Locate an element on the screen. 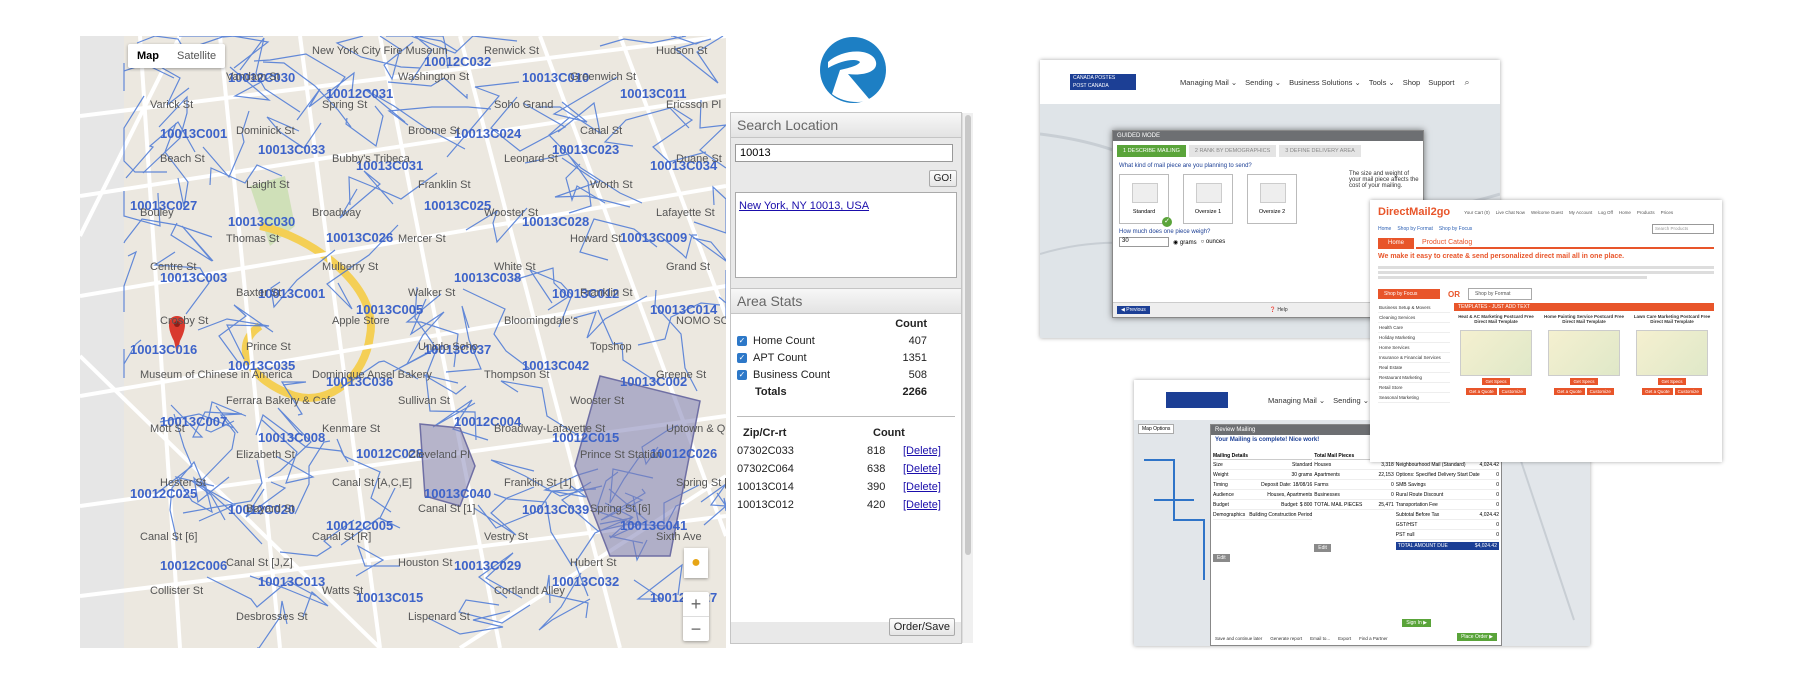 This screenshot has height=684, width=1800. shop-by-format-dropdown: Shop by Format is located at coordinates (1500, 294).